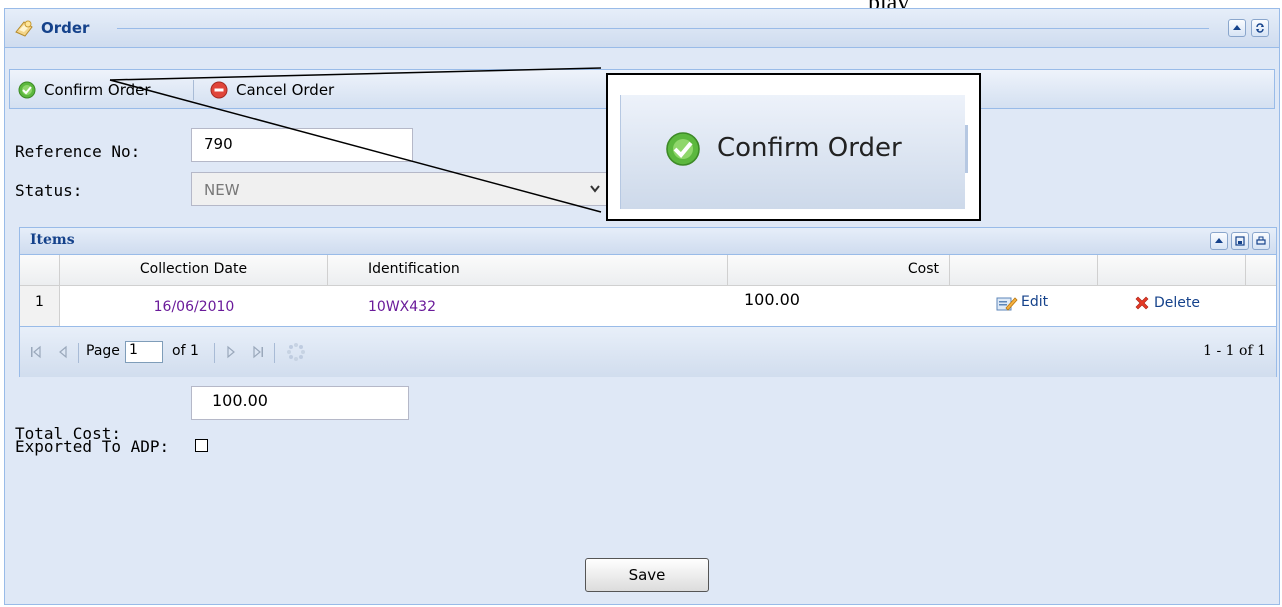  What do you see at coordinates (194, 306) in the screenshot?
I see `cell-collection-date: 16/06/2010` at bounding box center [194, 306].